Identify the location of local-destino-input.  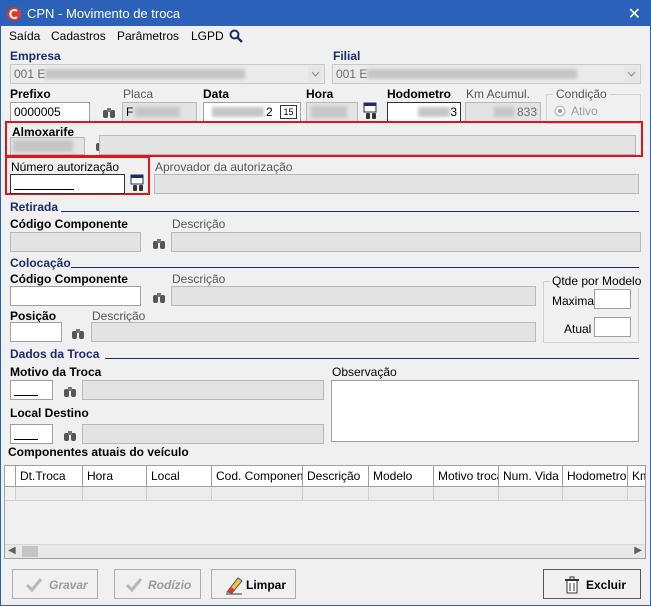
(31, 434).